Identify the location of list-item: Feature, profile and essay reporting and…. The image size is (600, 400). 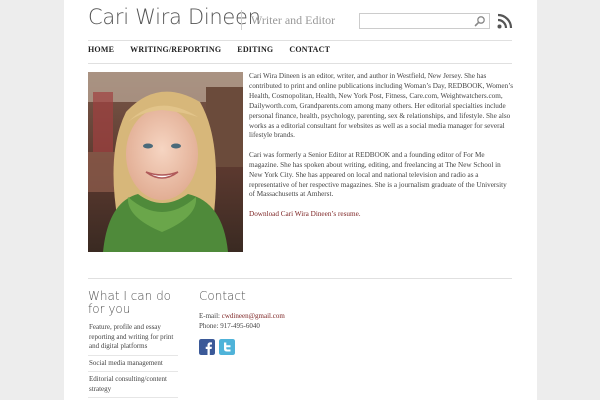
(133, 339).